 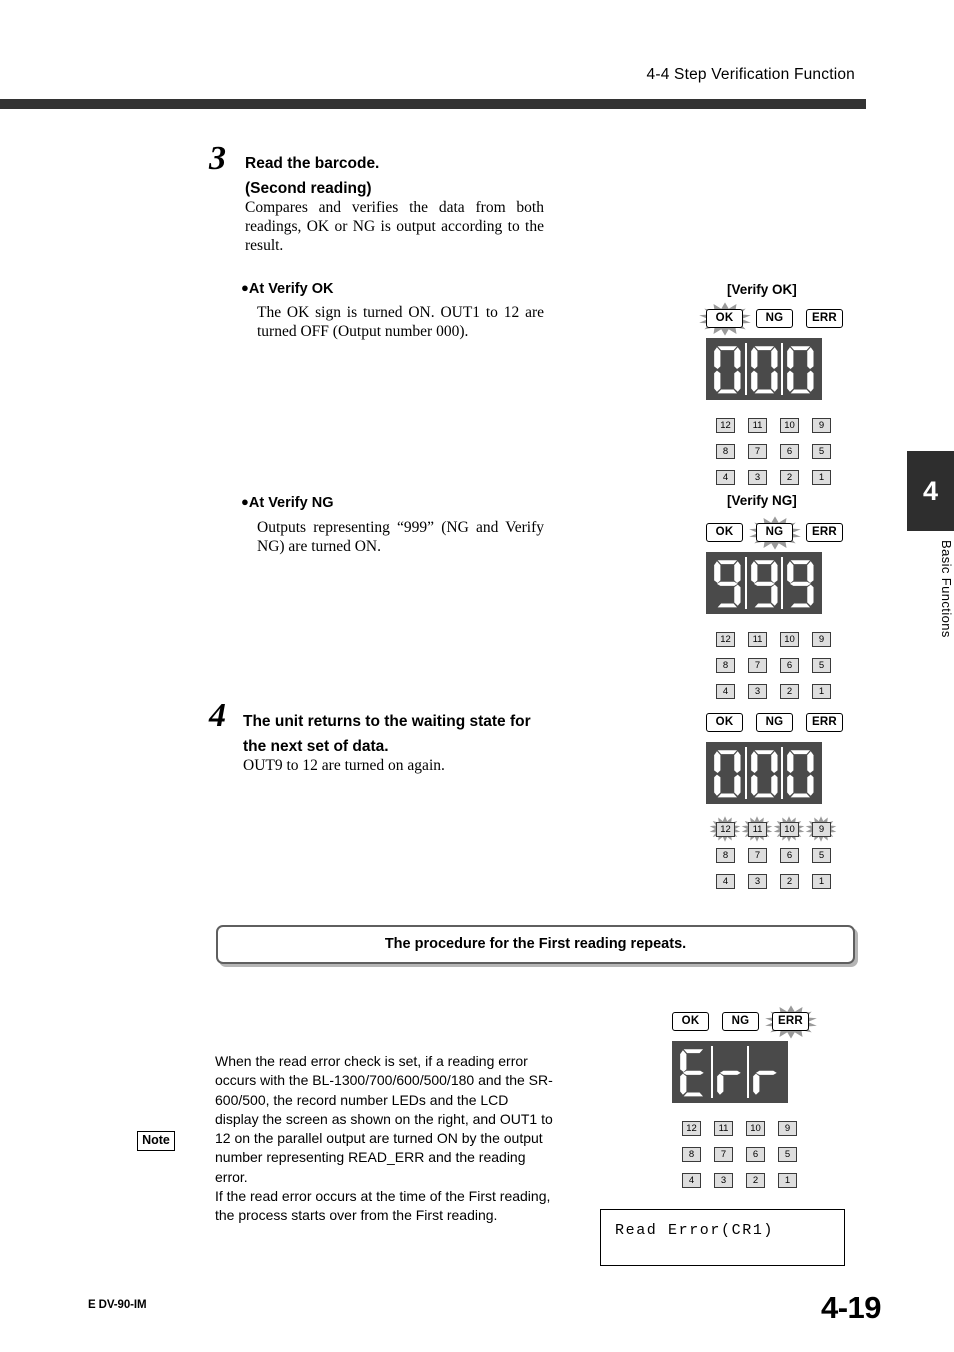 What do you see at coordinates (821, 829) in the screenshot?
I see `output-number-cell: 9` at bounding box center [821, 829].